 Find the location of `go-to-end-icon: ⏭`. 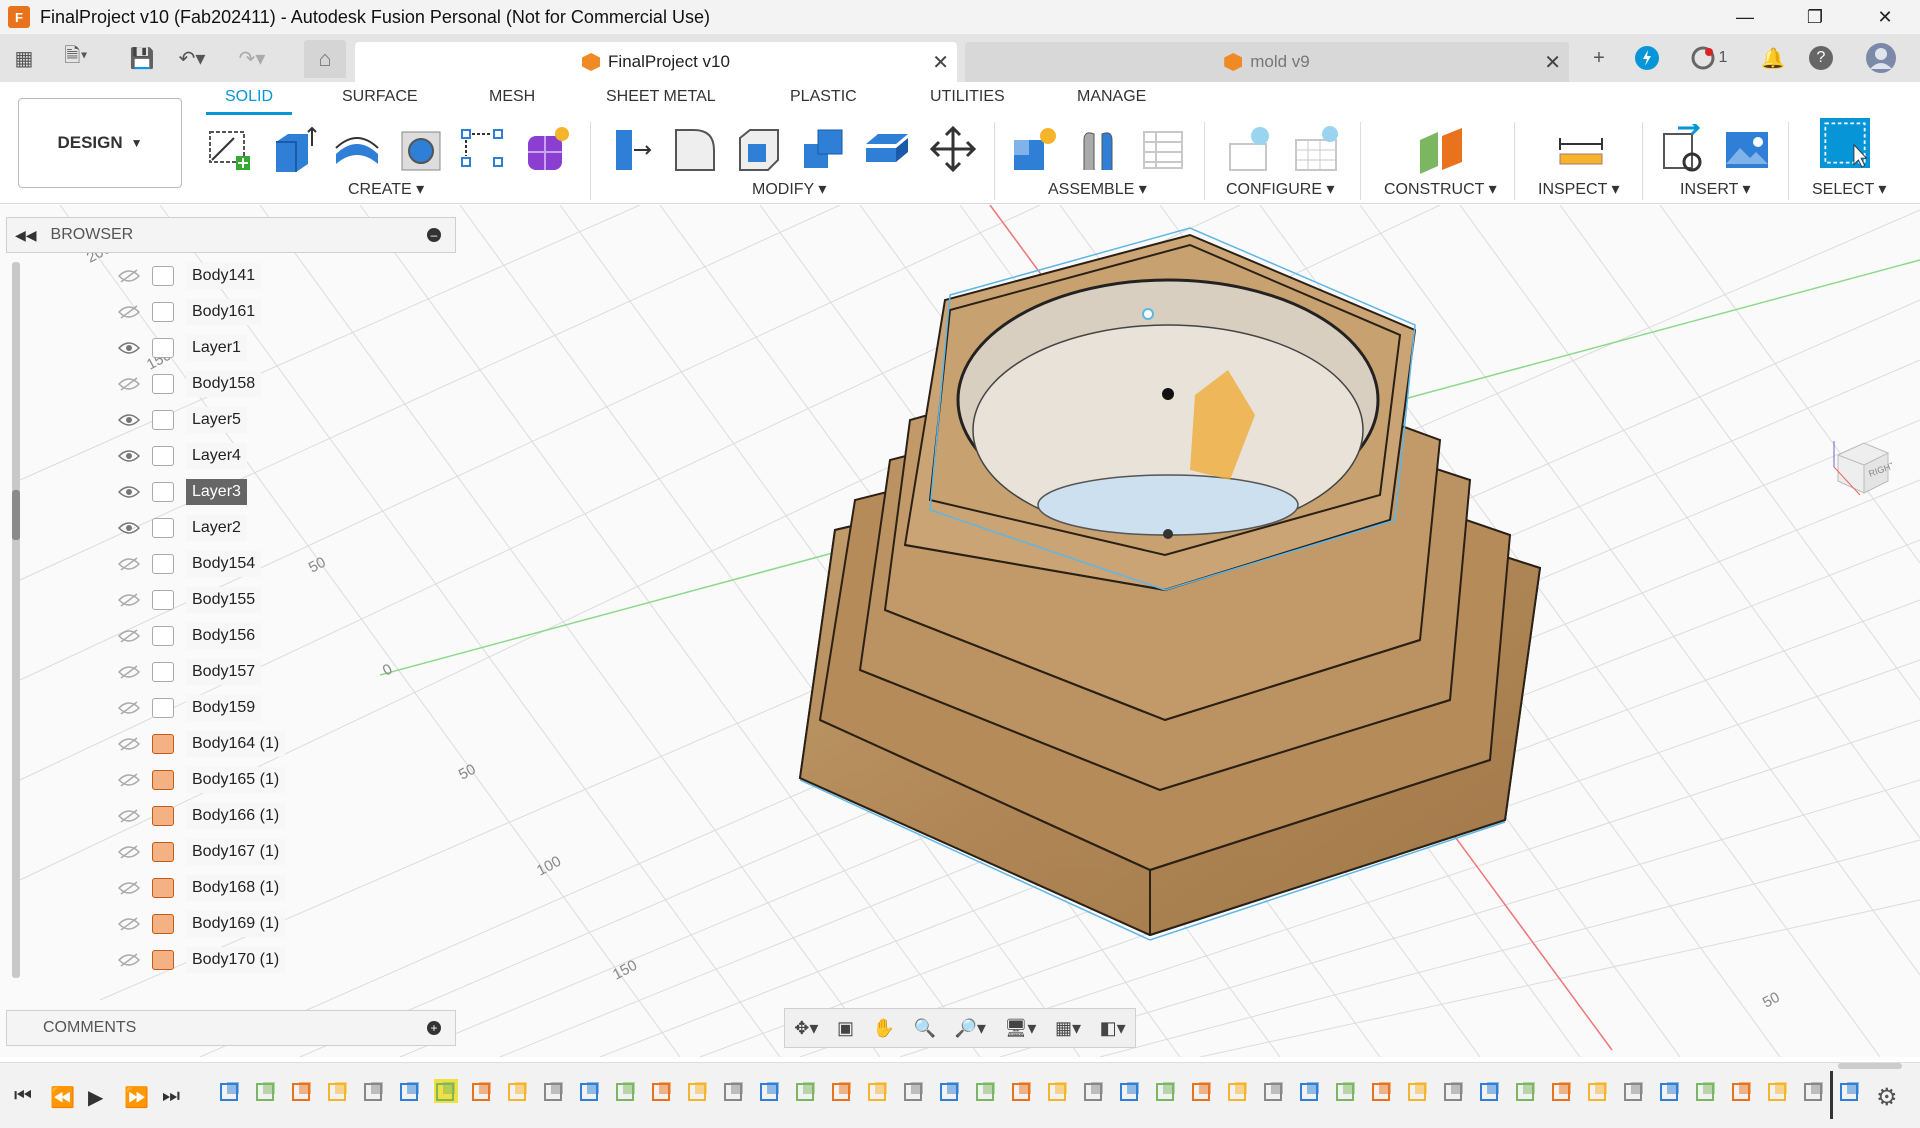

go-to-end-icon: ⏭ is located at coordinates (171, 1096).